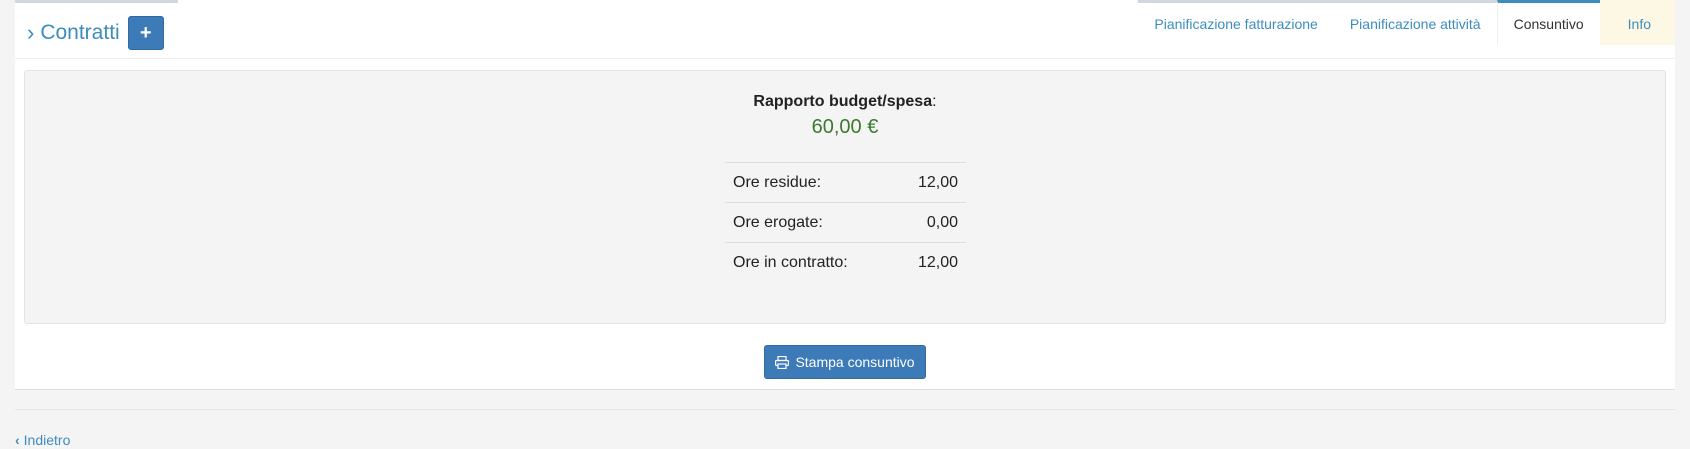  I want to click on page-title-group: › Contratti +, so click(95, 33).